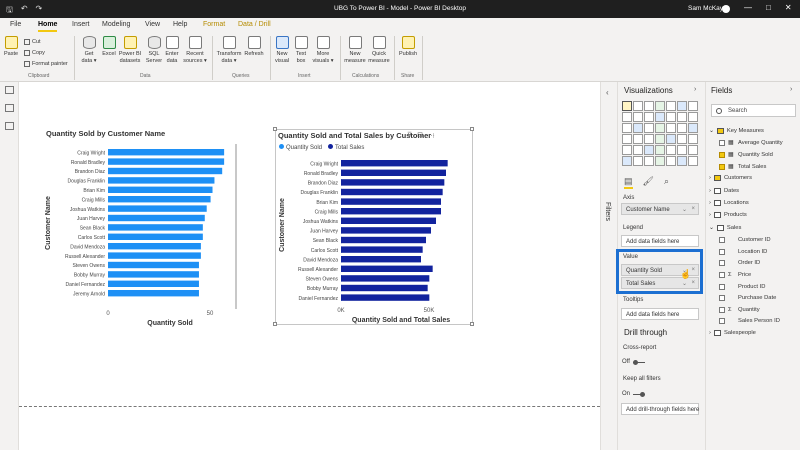 The width and height of the screenshot is (800, 450). Describe the element at coordinates (607, 92) in the screenshot. I see `expand-filters-icon: ‹` at that location.